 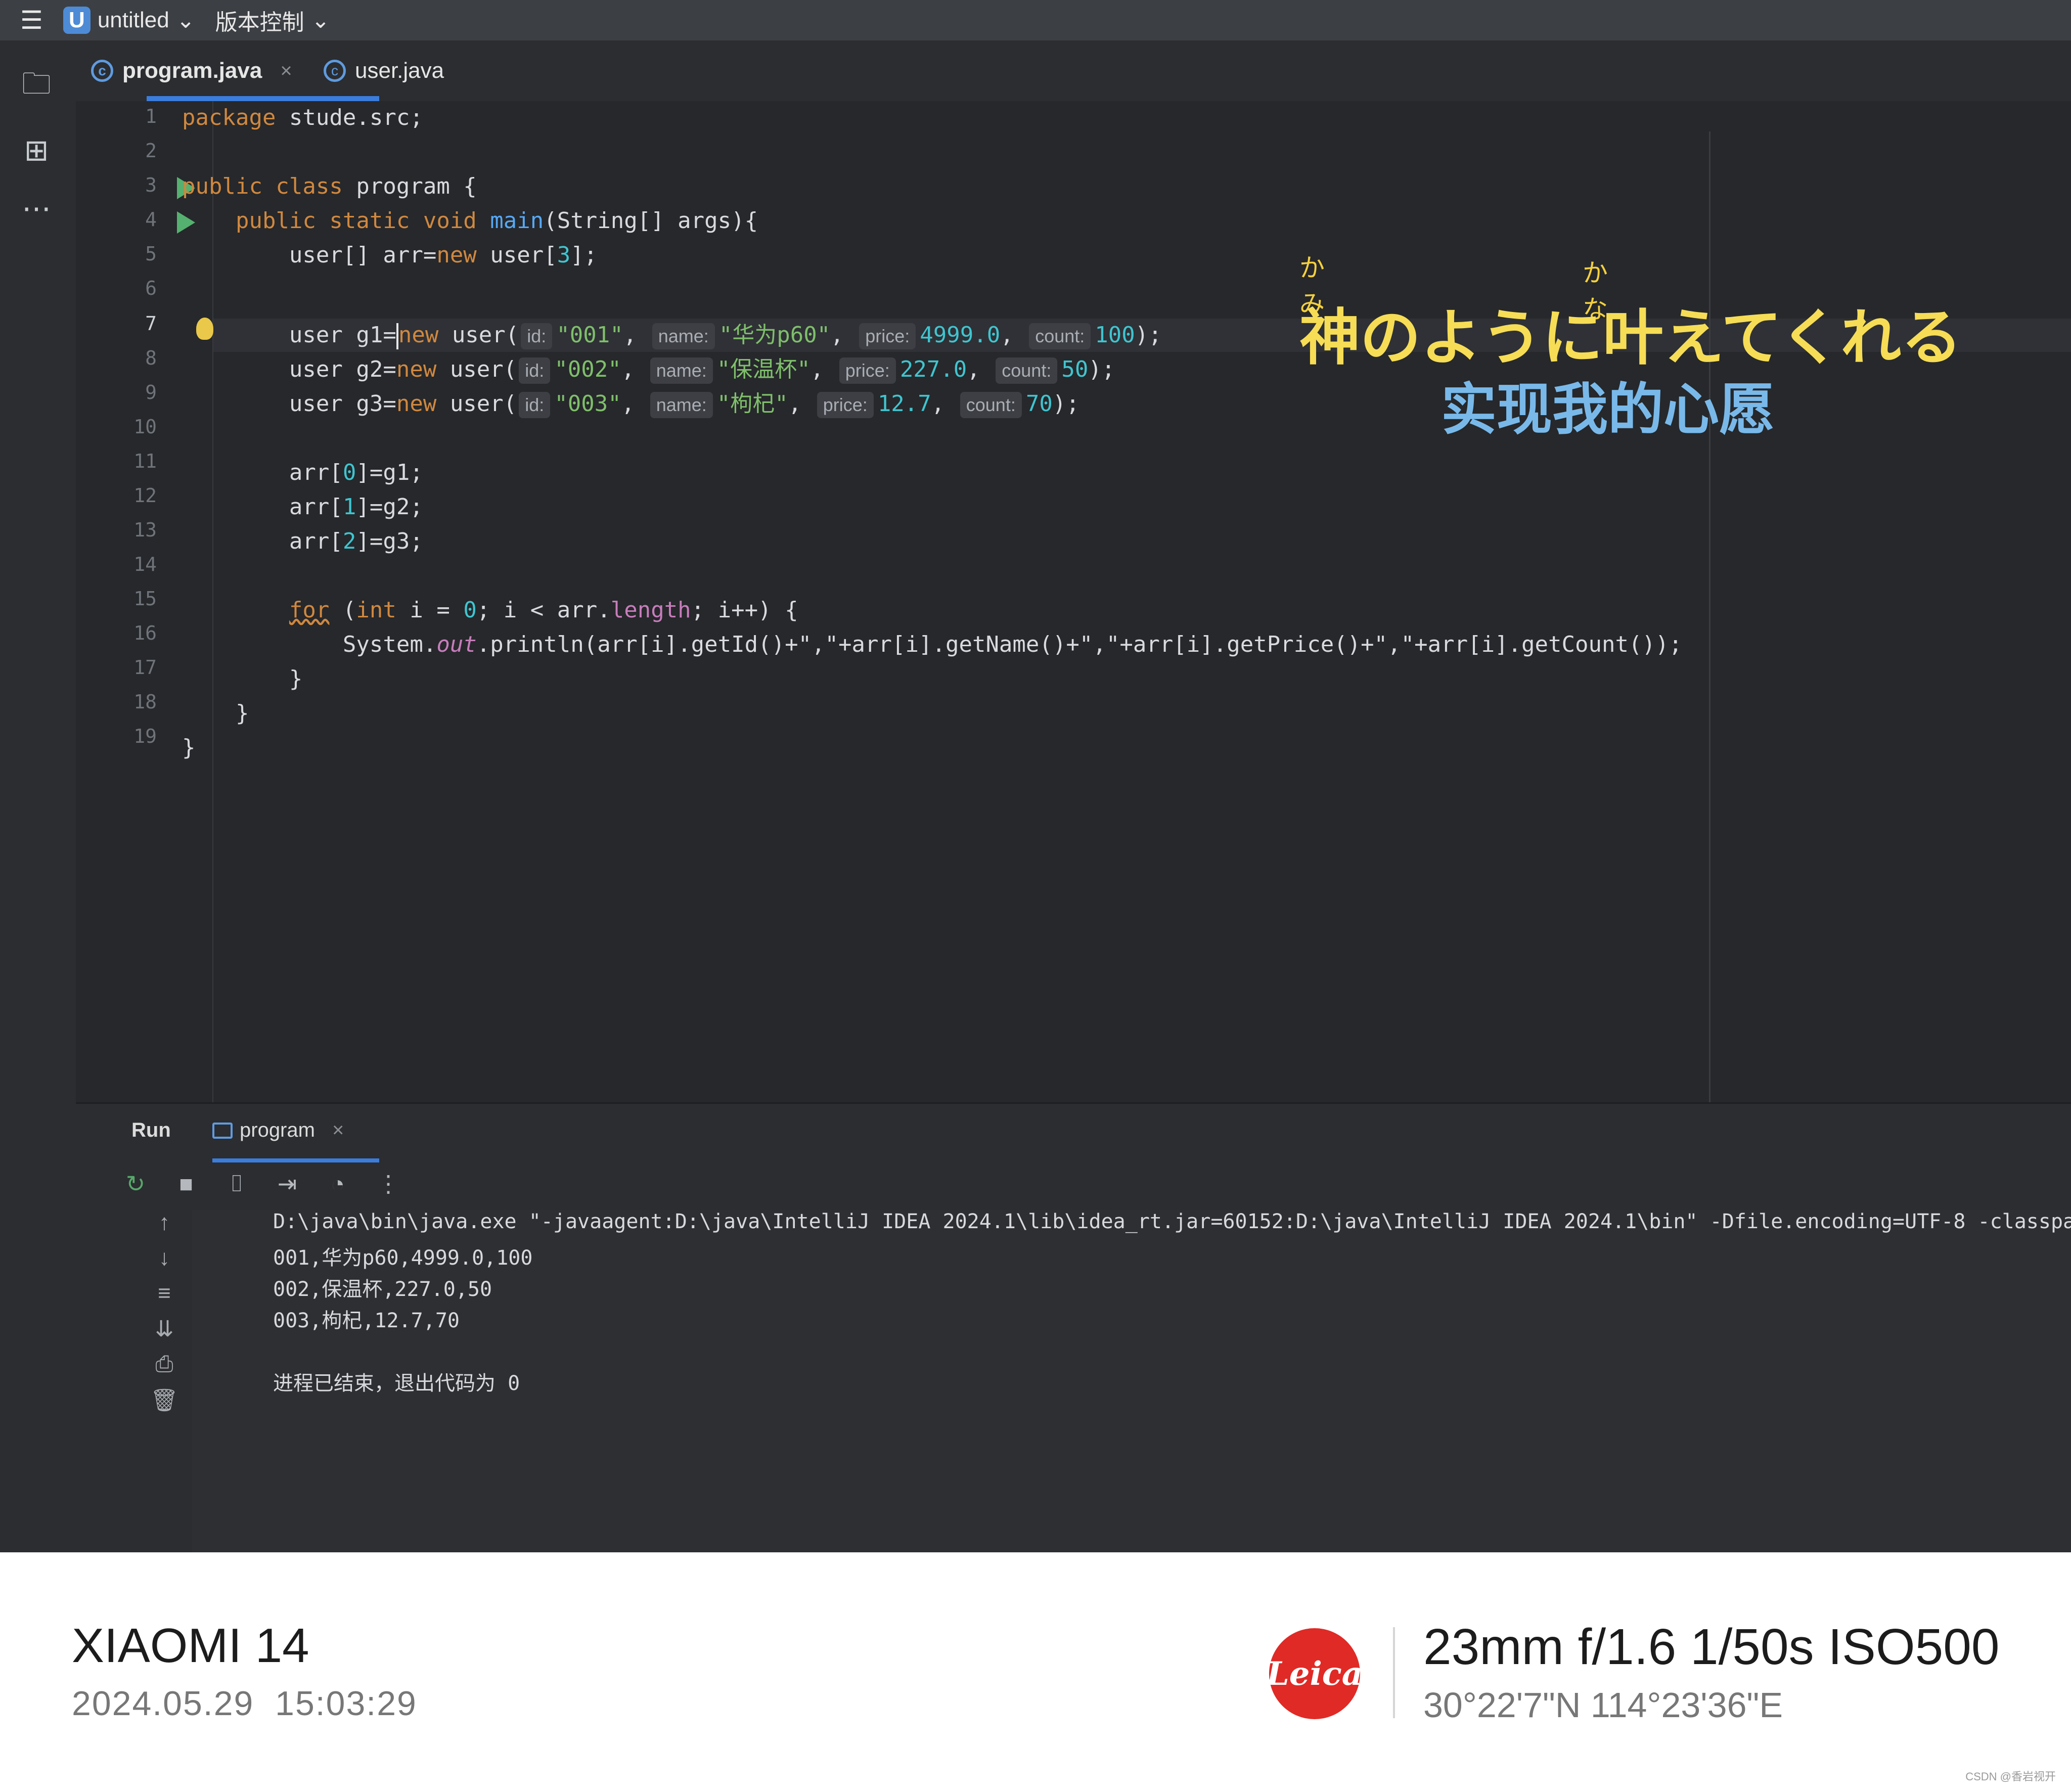 What do you see at coordinates (135, 1183) in the screenshot?
I see `rerun-icon: ↻` at bounding box center [135, 1183].